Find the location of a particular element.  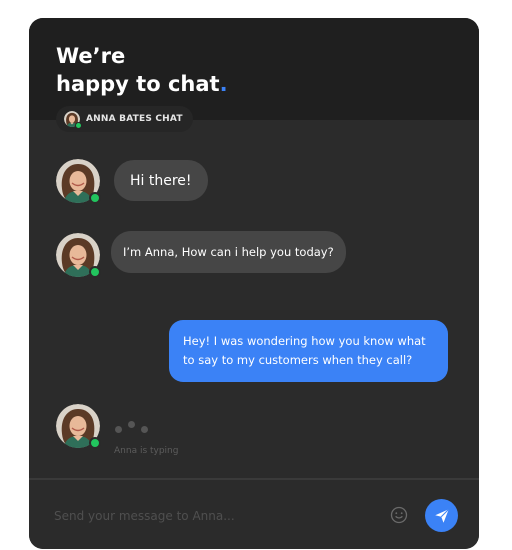

chat-title: We’re happy to chat. is located at coordinates (142, 70).